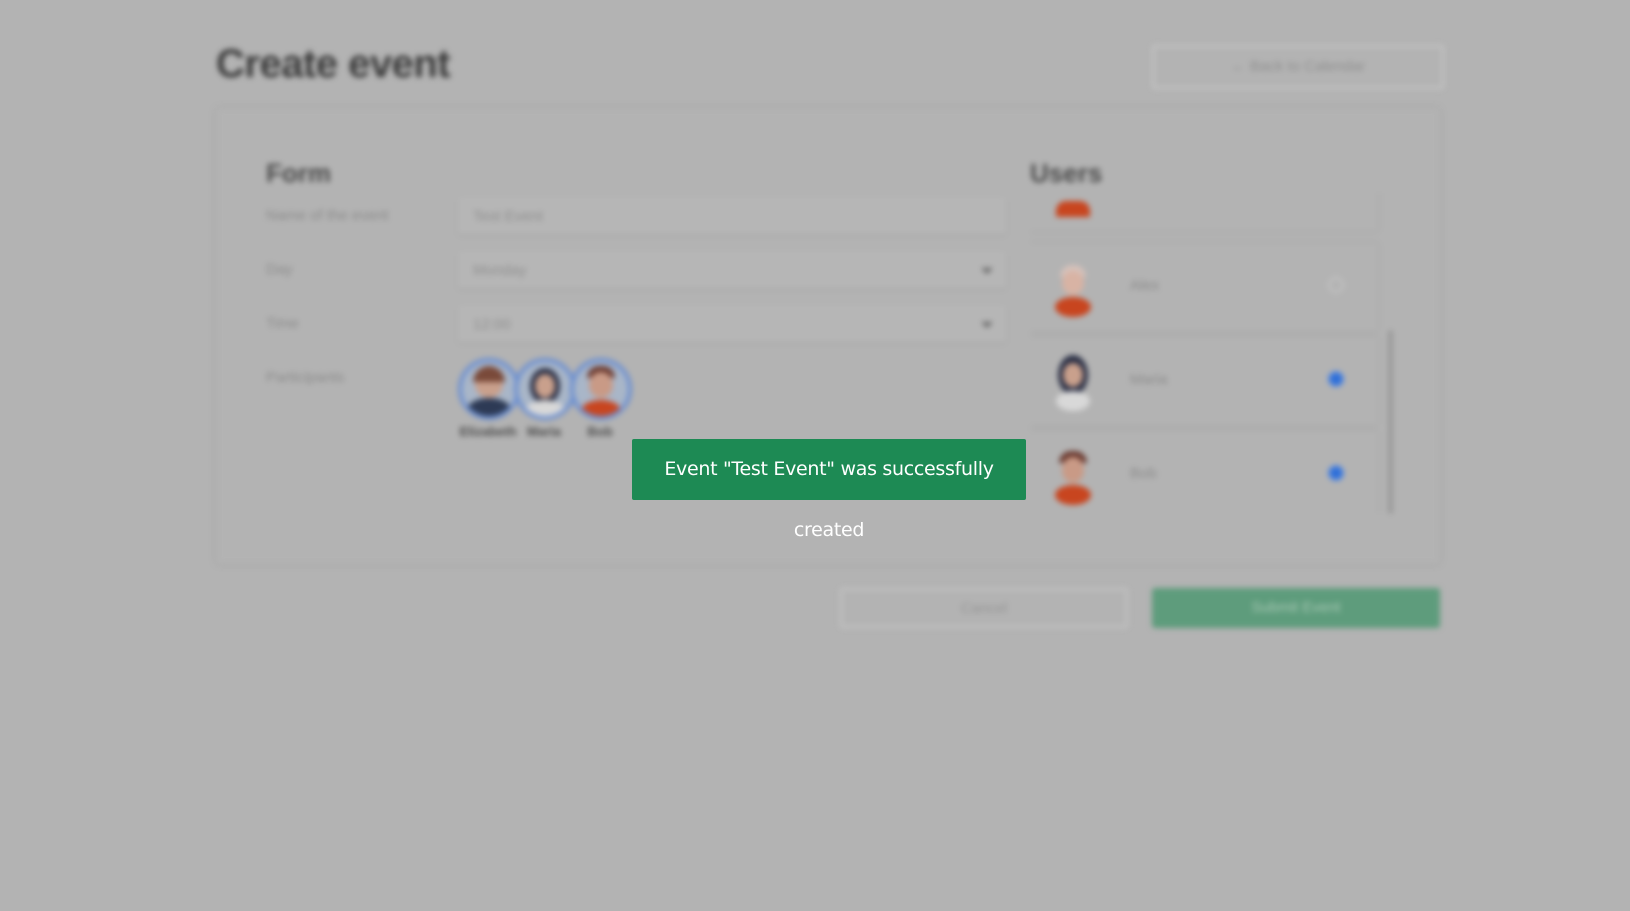 Image resolution: width=1630 pixels, height=911 pixels. I want to click on user-name: Maria, so click(1149, 379).